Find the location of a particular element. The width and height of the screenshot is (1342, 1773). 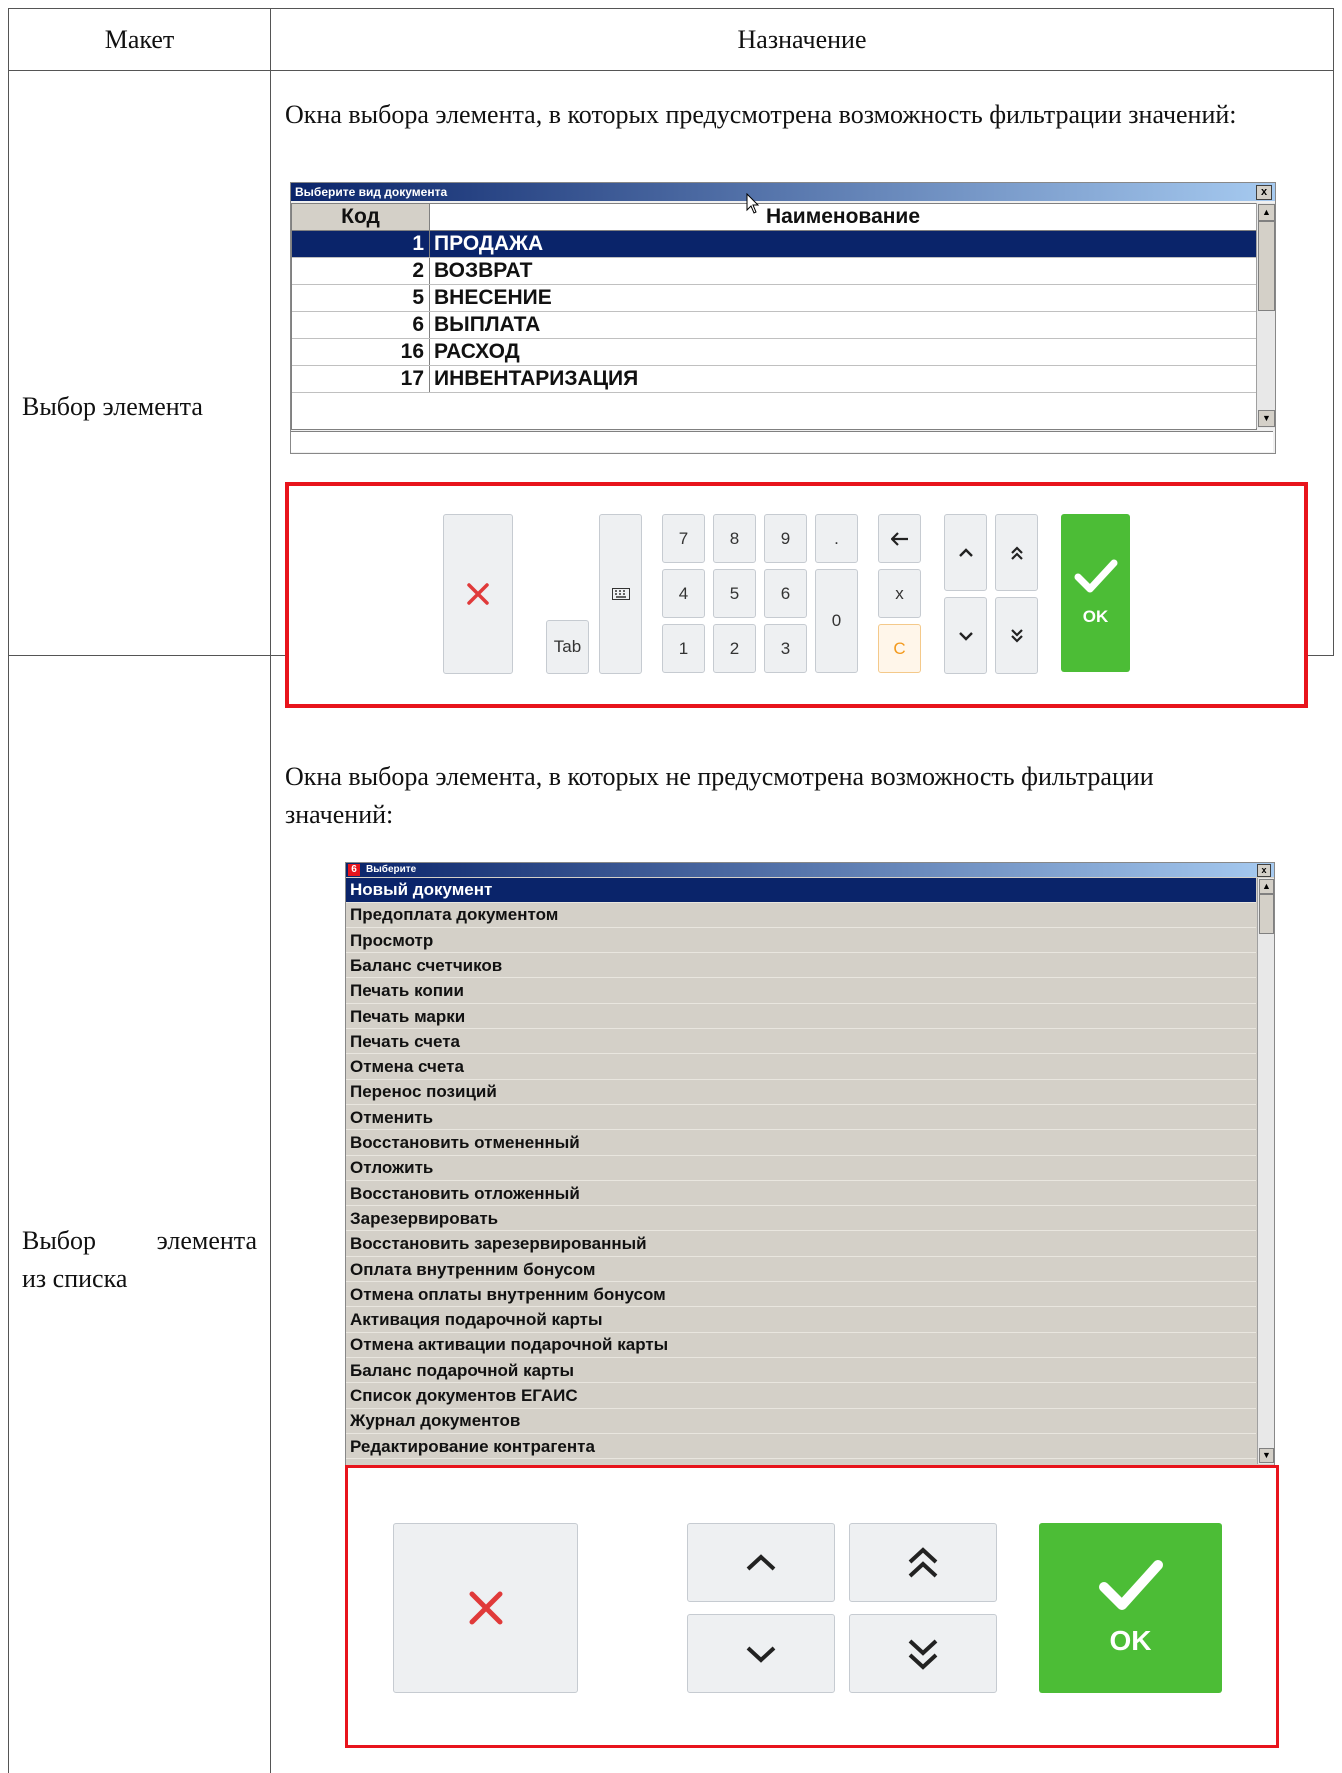

multiply-key: x is located at coordinates (899, 593).